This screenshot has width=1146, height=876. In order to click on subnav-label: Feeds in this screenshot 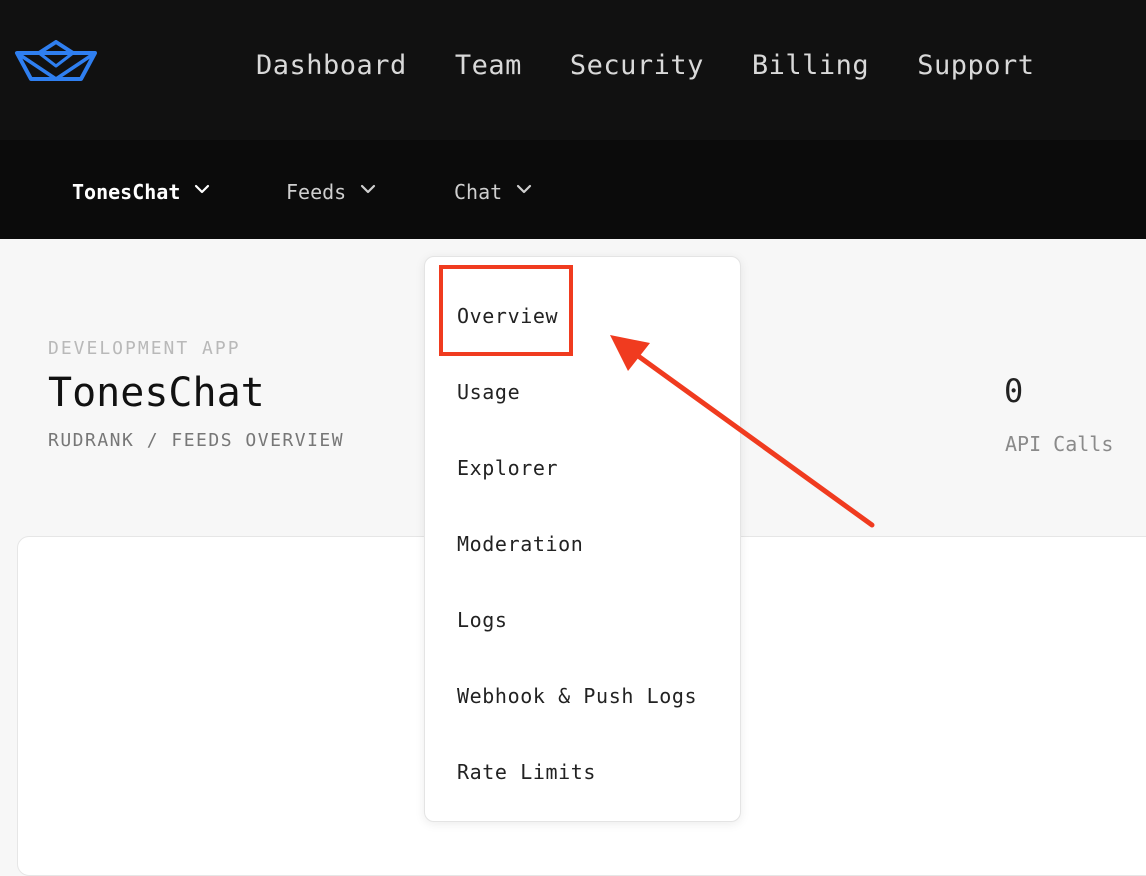, I will do `click(316, 192)`.